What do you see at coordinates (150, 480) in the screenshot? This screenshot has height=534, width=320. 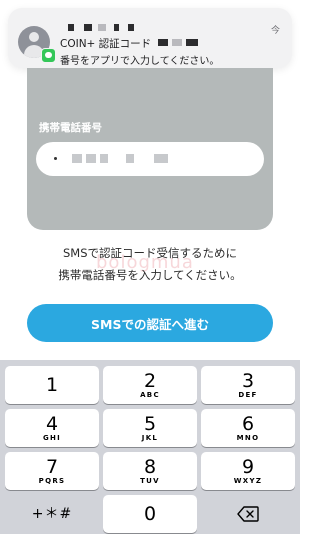 I see `key-letters: TUV` at bounding box center [150, 480].